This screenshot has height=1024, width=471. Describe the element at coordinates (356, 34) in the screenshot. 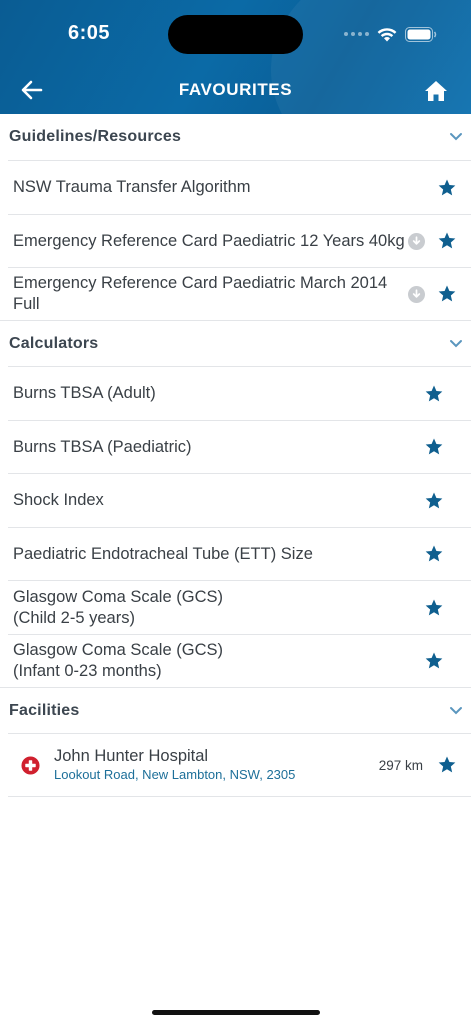

I see `signal-icon` at that location.